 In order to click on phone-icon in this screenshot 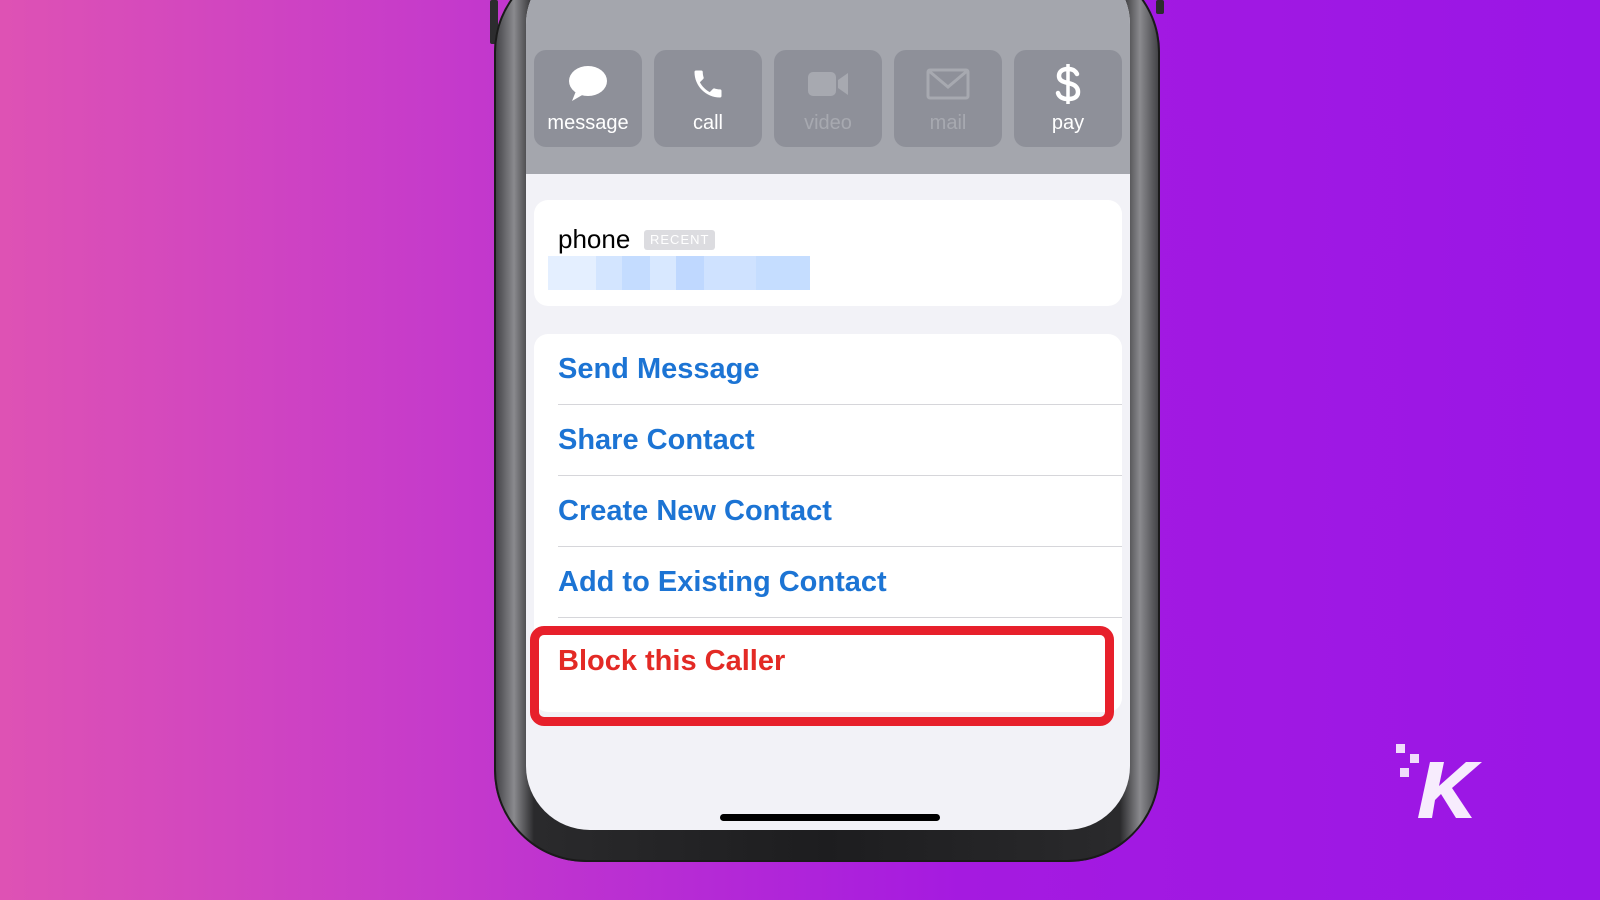, I will do `click(708, 84)`.